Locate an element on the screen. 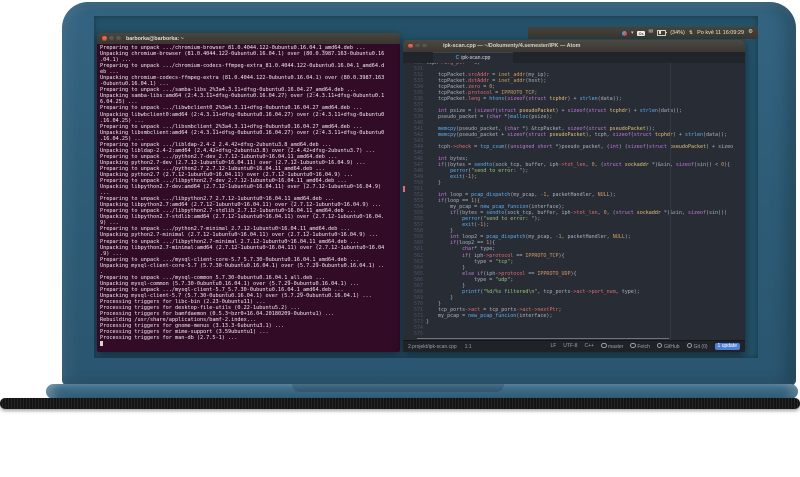 The height and width of the screenshot is (477, 800). terminal-cursor is located at coordinates (101, 344).